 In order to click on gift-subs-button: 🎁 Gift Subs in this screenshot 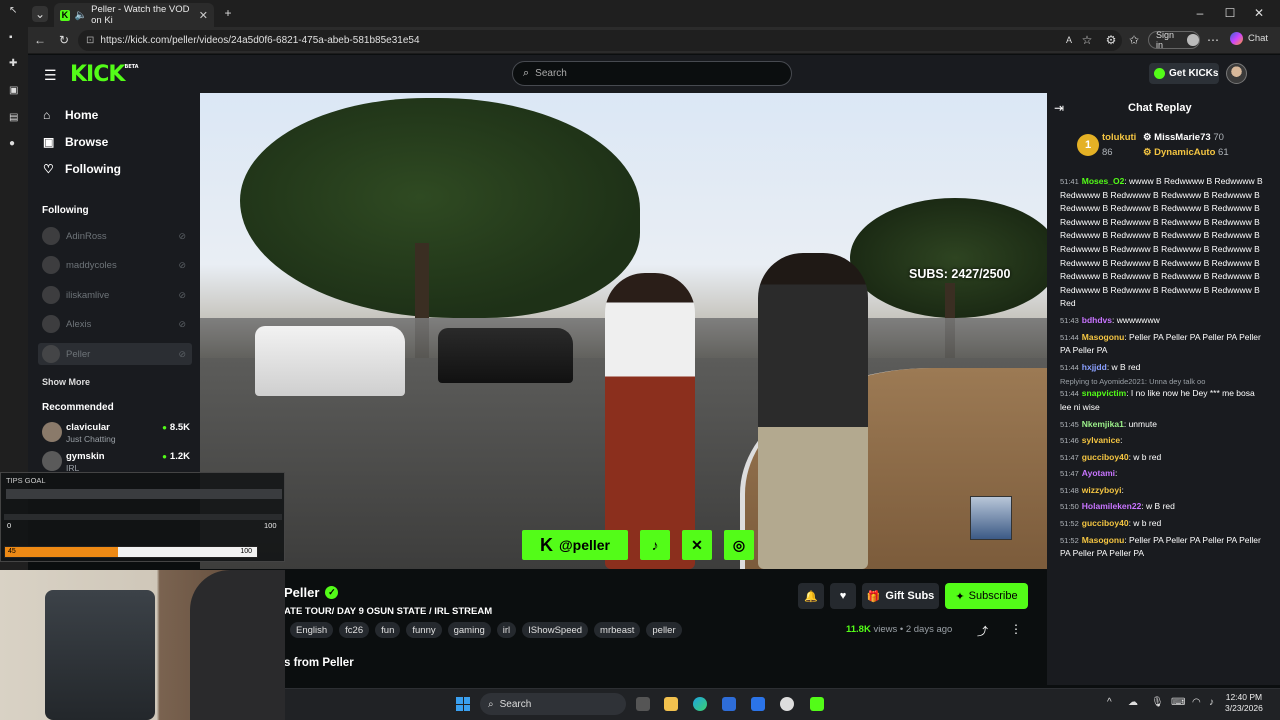, I will do `click(900, 596)`.